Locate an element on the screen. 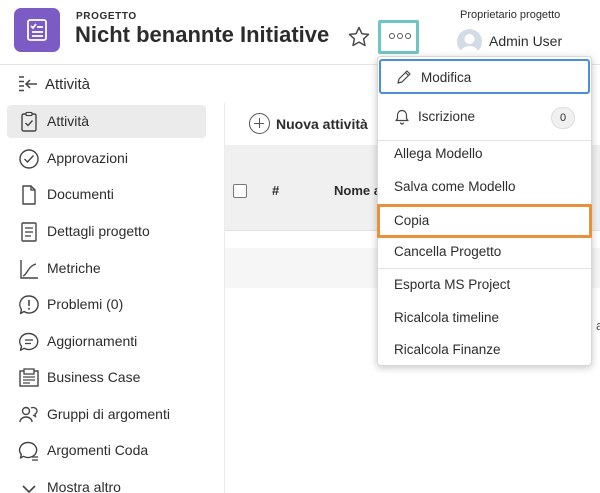 The image size is (600, 493). menu-item-recalculate-timeline: Ricalcola timeline is located at coordinates (484, 318).